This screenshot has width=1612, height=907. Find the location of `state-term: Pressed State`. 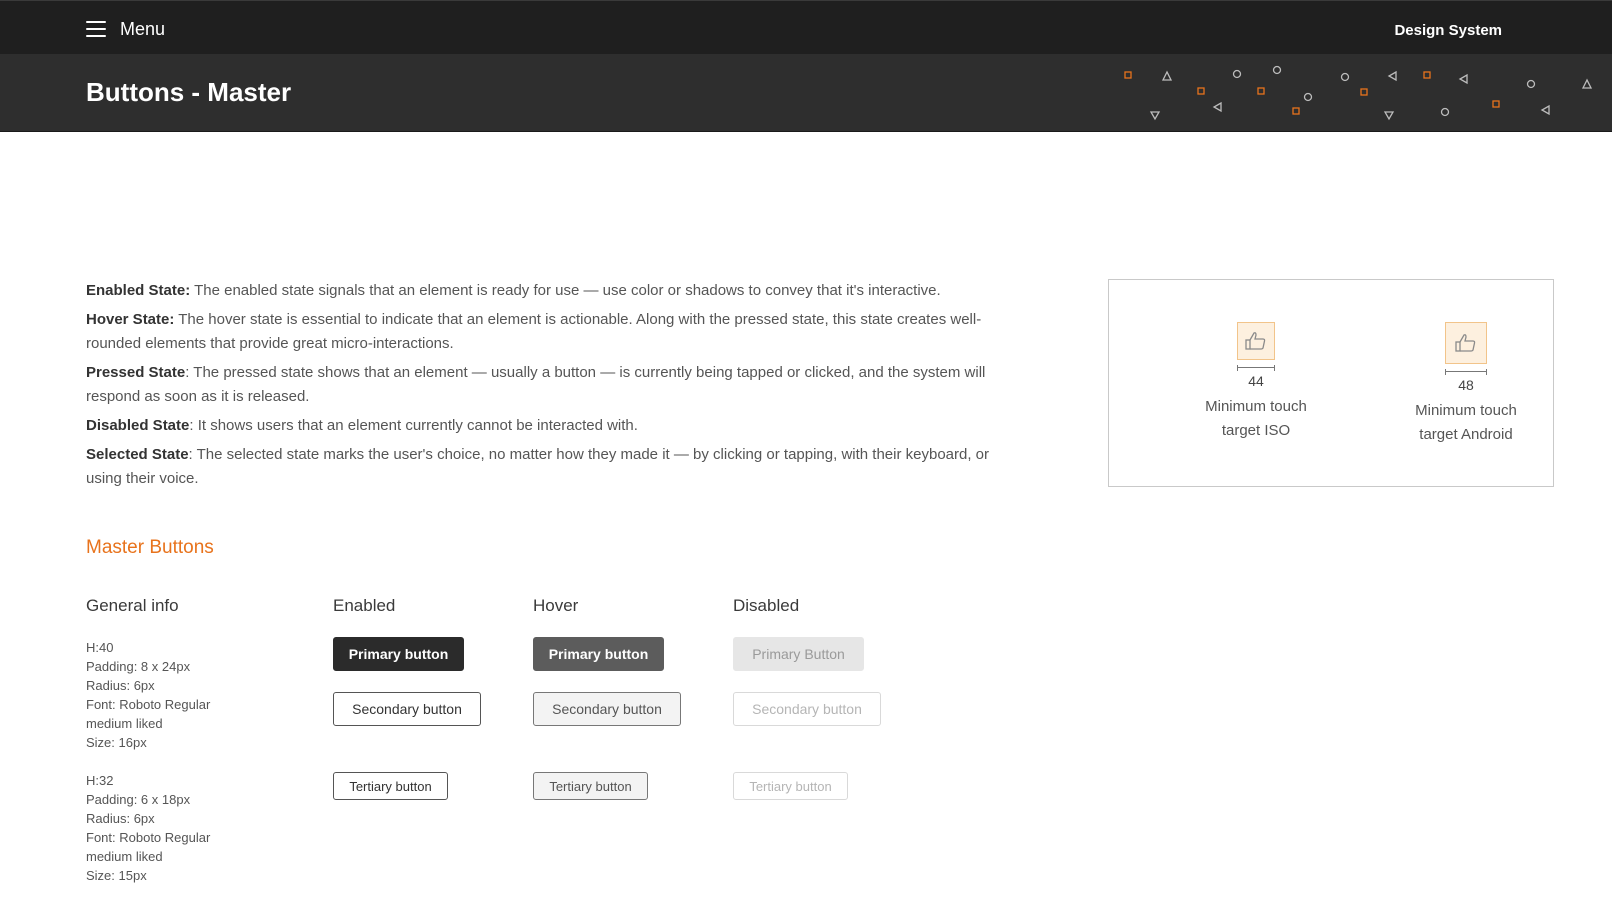

state-term: Pressed State is located at coordinates (136, 372).